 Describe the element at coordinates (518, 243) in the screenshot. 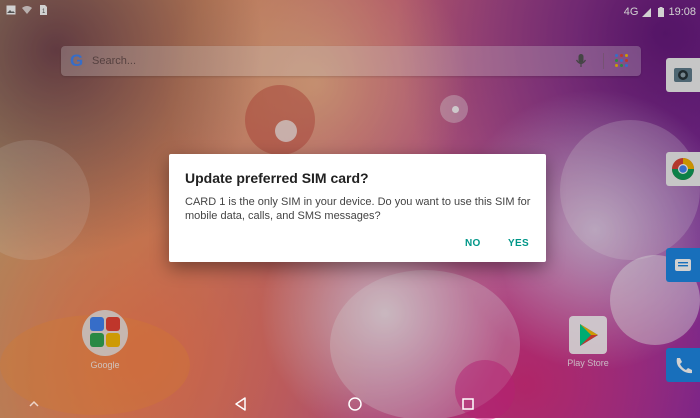

I see `yes-button: YES` at that location.